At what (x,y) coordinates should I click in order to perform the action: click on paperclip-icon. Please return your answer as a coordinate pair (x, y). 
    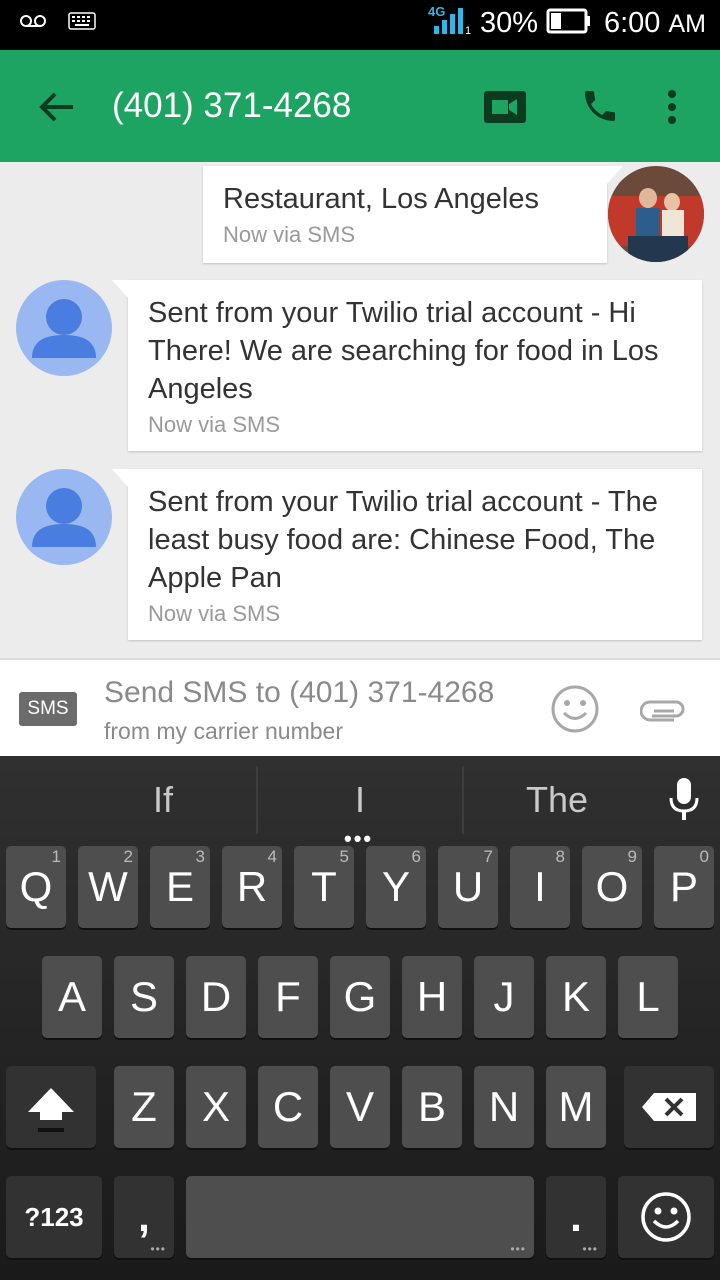
    Looking at the image, I should click on (662, 711).